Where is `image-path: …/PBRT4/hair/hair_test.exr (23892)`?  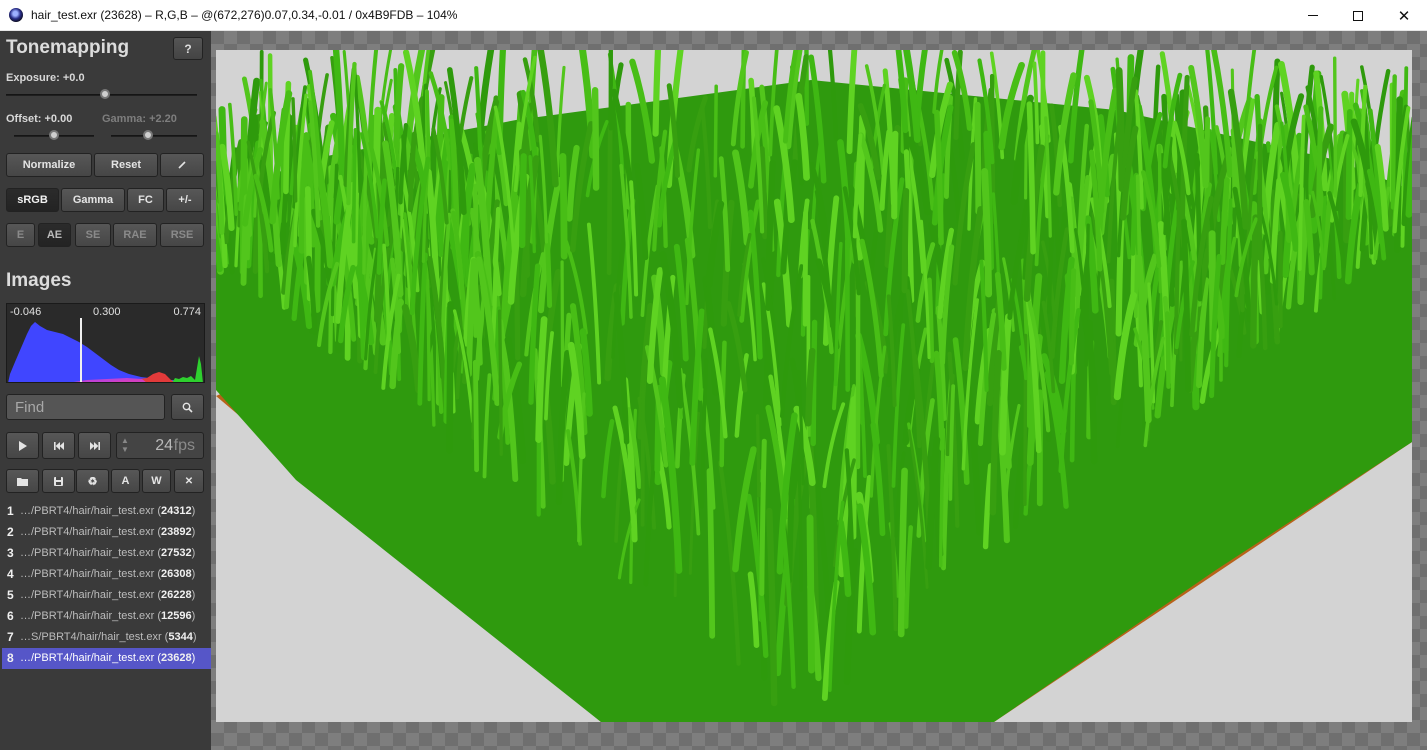 image-path: …/PBRT4/hair/hair_test.exr (23892) is located at coordinates (107, 532).